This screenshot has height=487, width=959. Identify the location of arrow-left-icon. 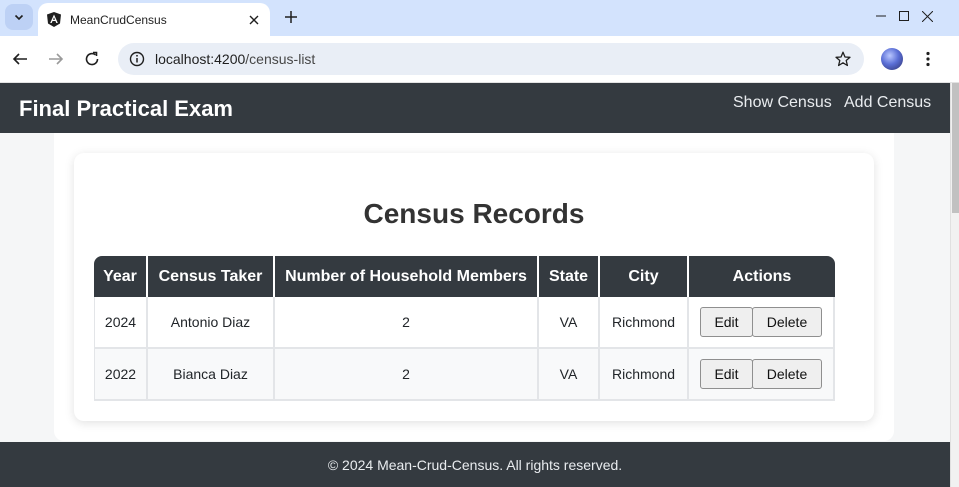
(19, 59).